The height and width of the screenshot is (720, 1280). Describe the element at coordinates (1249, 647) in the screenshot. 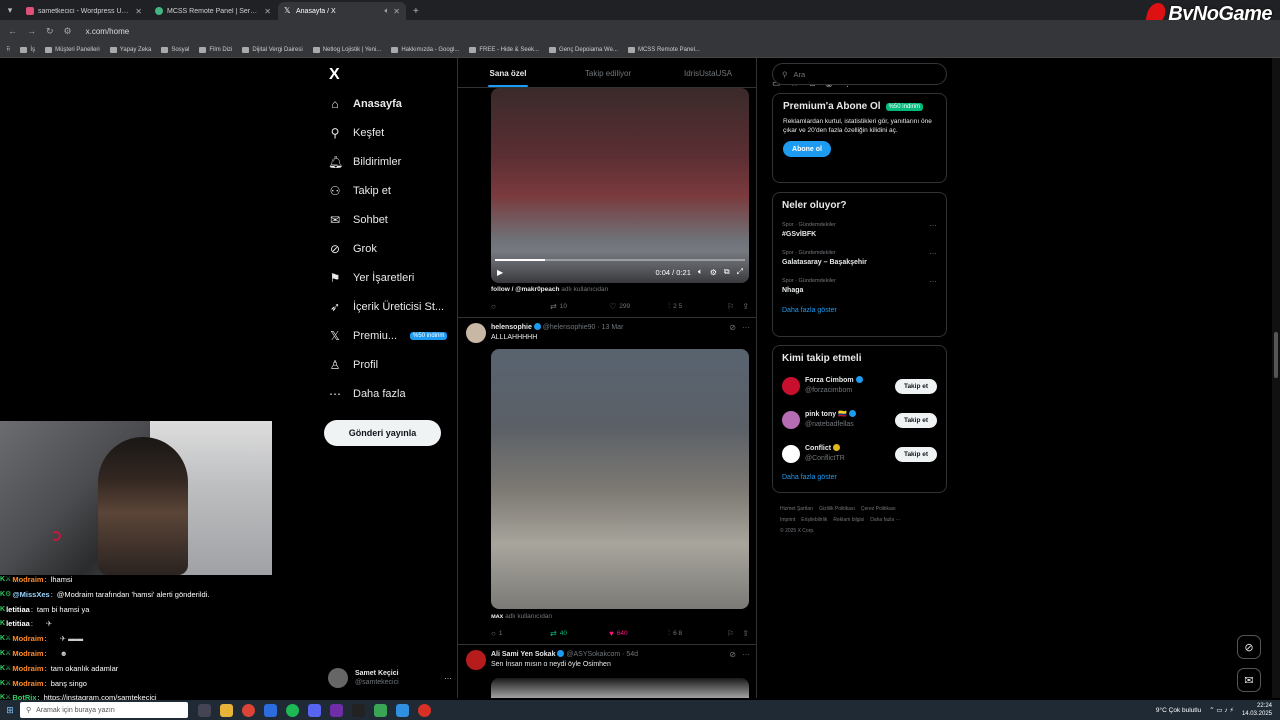

I see `grok-fab-icon: ⊘` at that location.